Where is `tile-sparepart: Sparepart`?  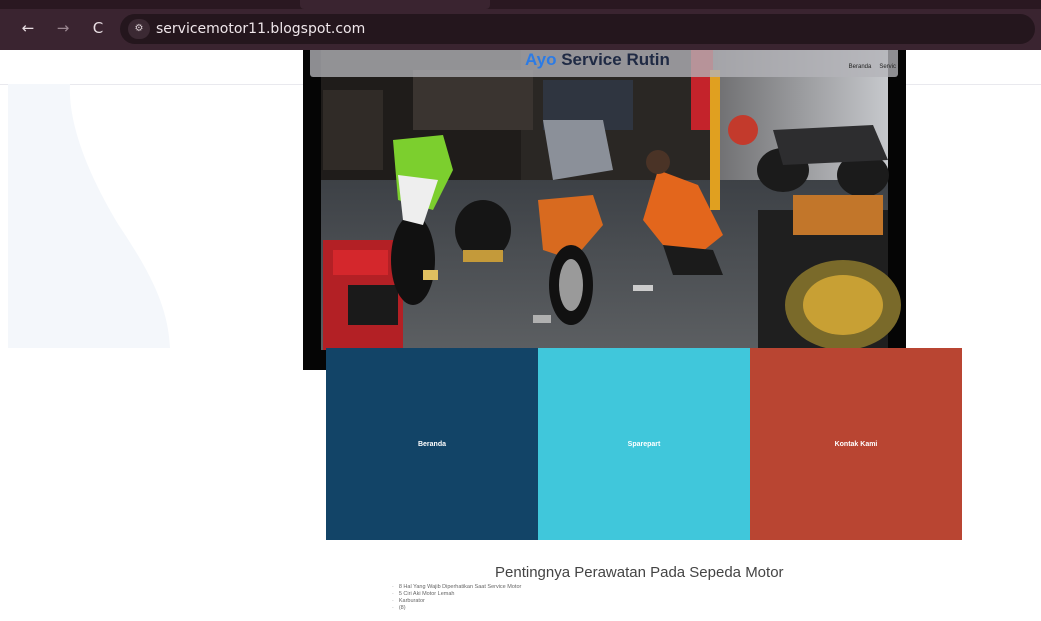 tile-sparepart: Sparepart is located at coordinates (644, 444).